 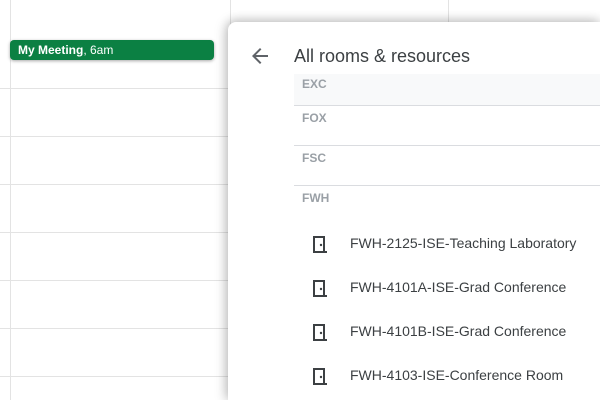 What do you see at coordinates (447, 126) in the screenshot?
I see `group-row-fox: FOX` at bounding box center [447, 126].